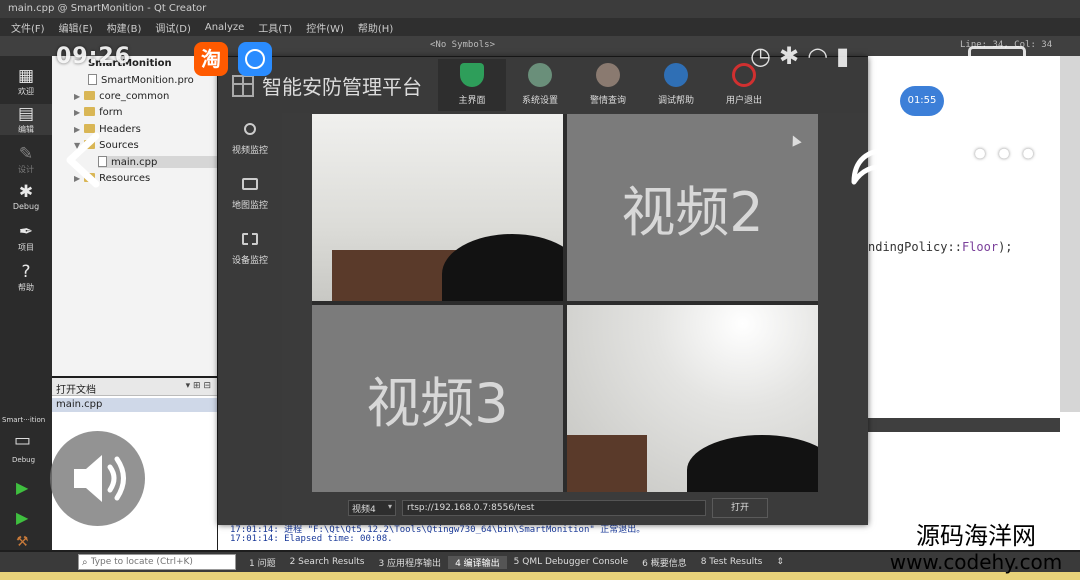  What do you see at coordinates (409, 562) in the screenshot?
I see `output-tab-app-output: 3 应用程序输出` at bounding box center [409, 562].